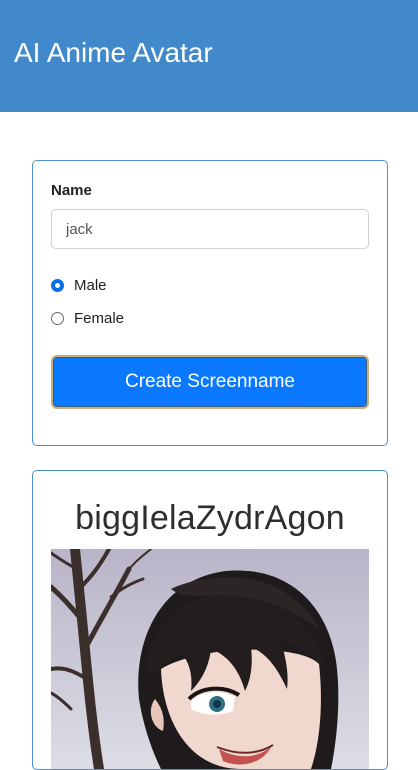 This screenshot has width=418, height=770. I want to click on male-label: Male, so click(90, 285).